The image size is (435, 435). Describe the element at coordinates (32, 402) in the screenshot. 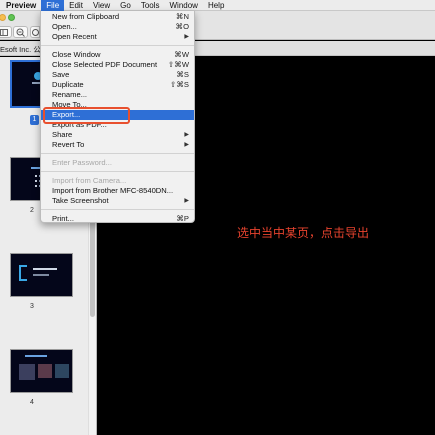

I see `page-number-4: 4` at that location.